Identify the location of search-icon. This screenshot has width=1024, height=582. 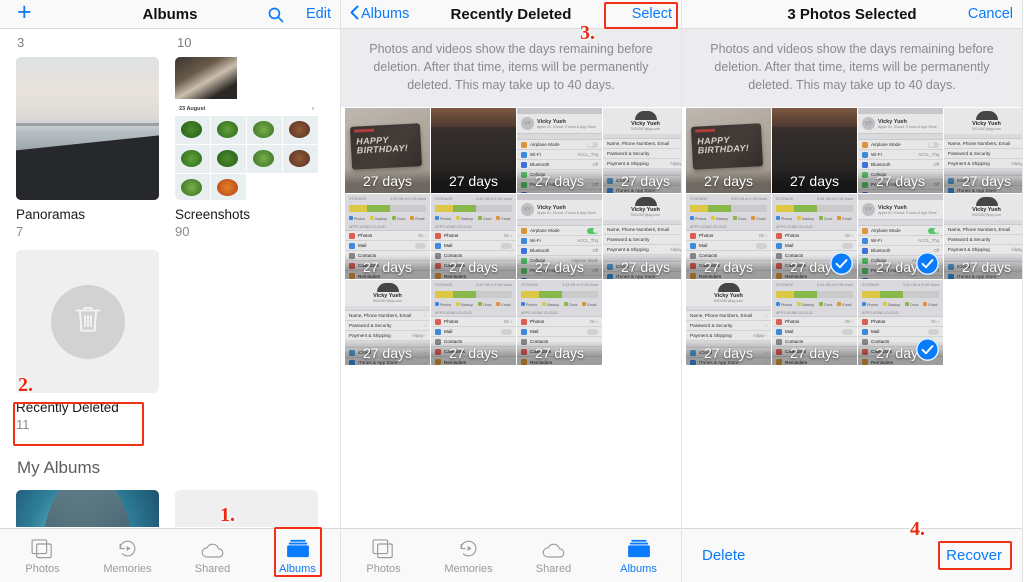
(275, 14).